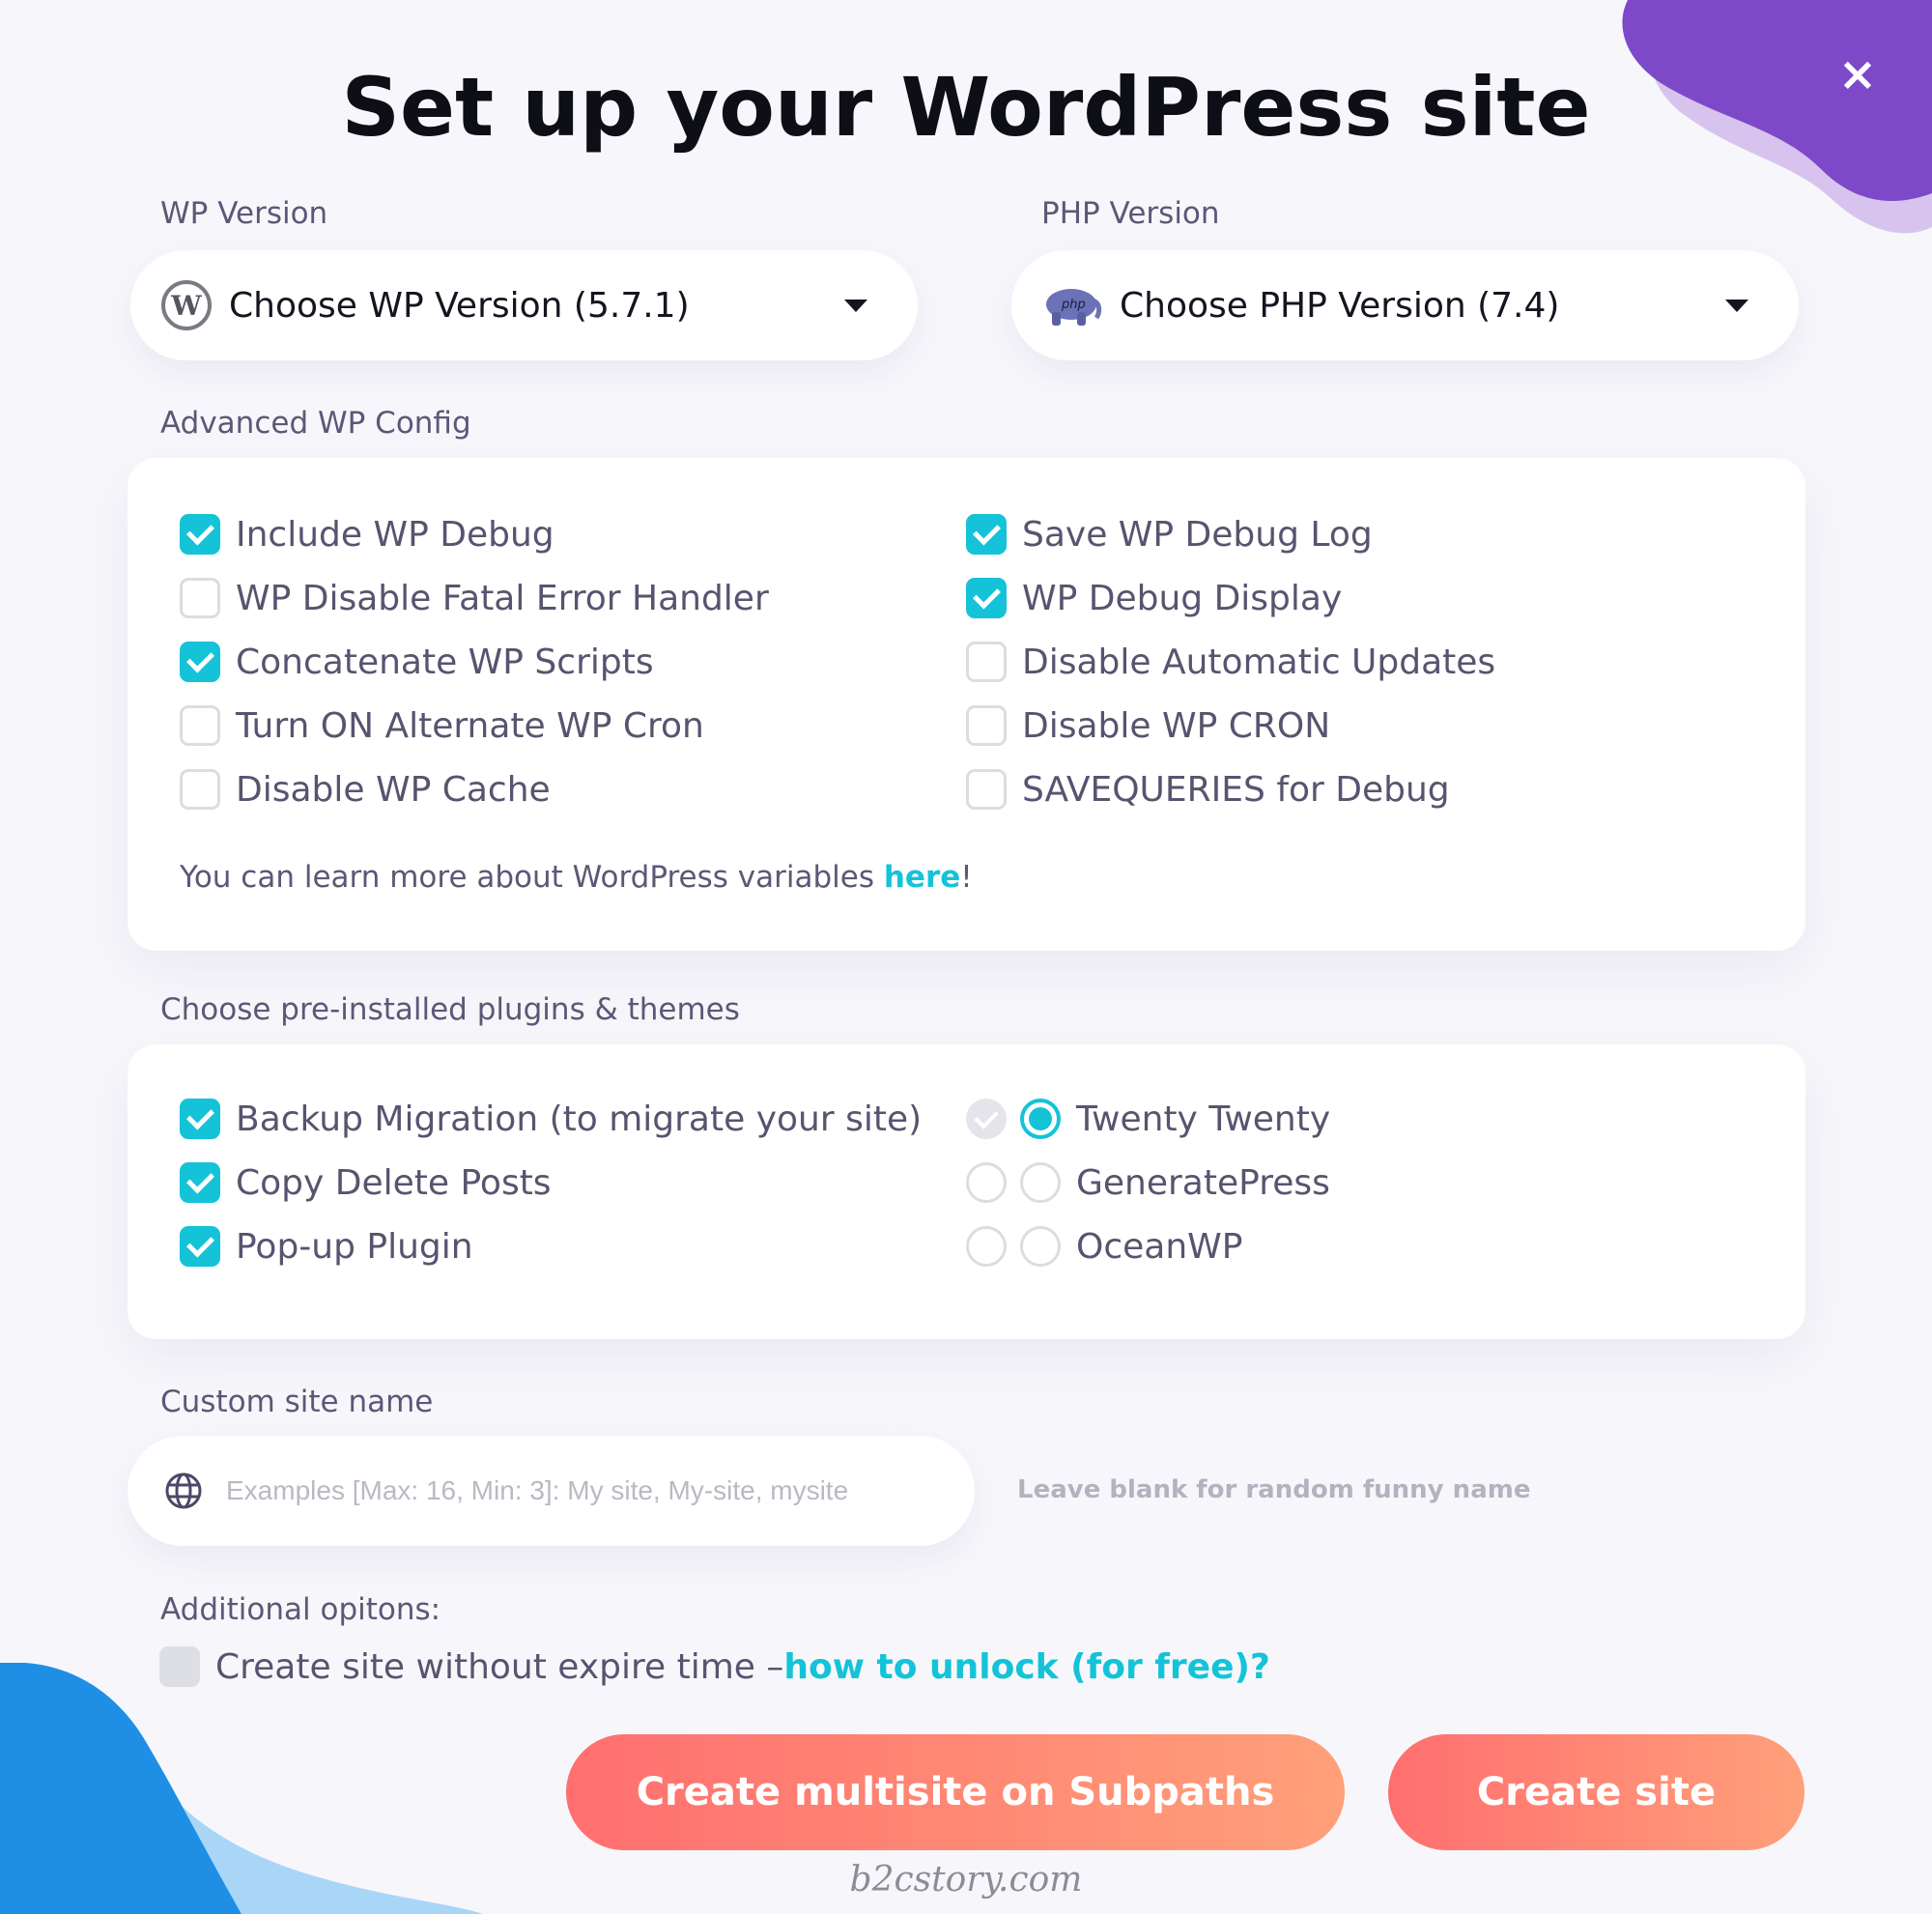 Image resolution: width=1932 pixels, height=1914 pixels. What do you see at coordinates (502, 598) in the screenshot?
I see `option-label: WP Disable Fatal Error Handler` at bounding box center [502, 598].